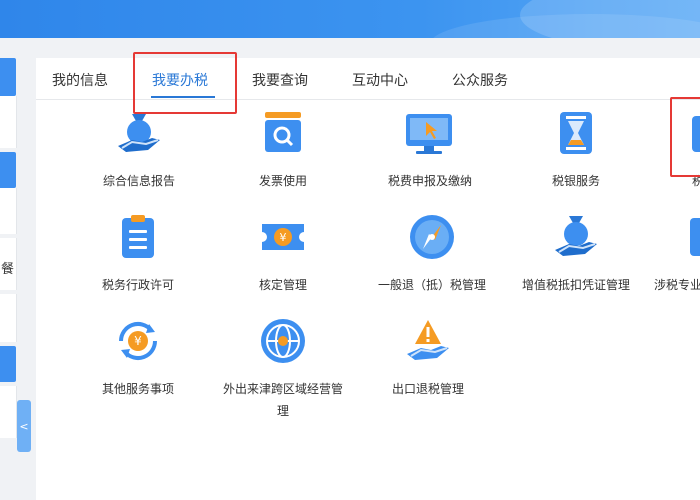  I want to click on service-label: 外出来津跨区域经营管, so click(282, 389).